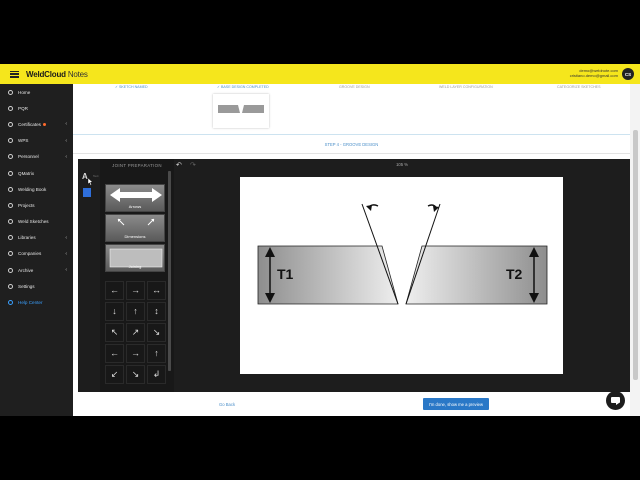  I want to click on label-t2: T2, so click(514, 274).